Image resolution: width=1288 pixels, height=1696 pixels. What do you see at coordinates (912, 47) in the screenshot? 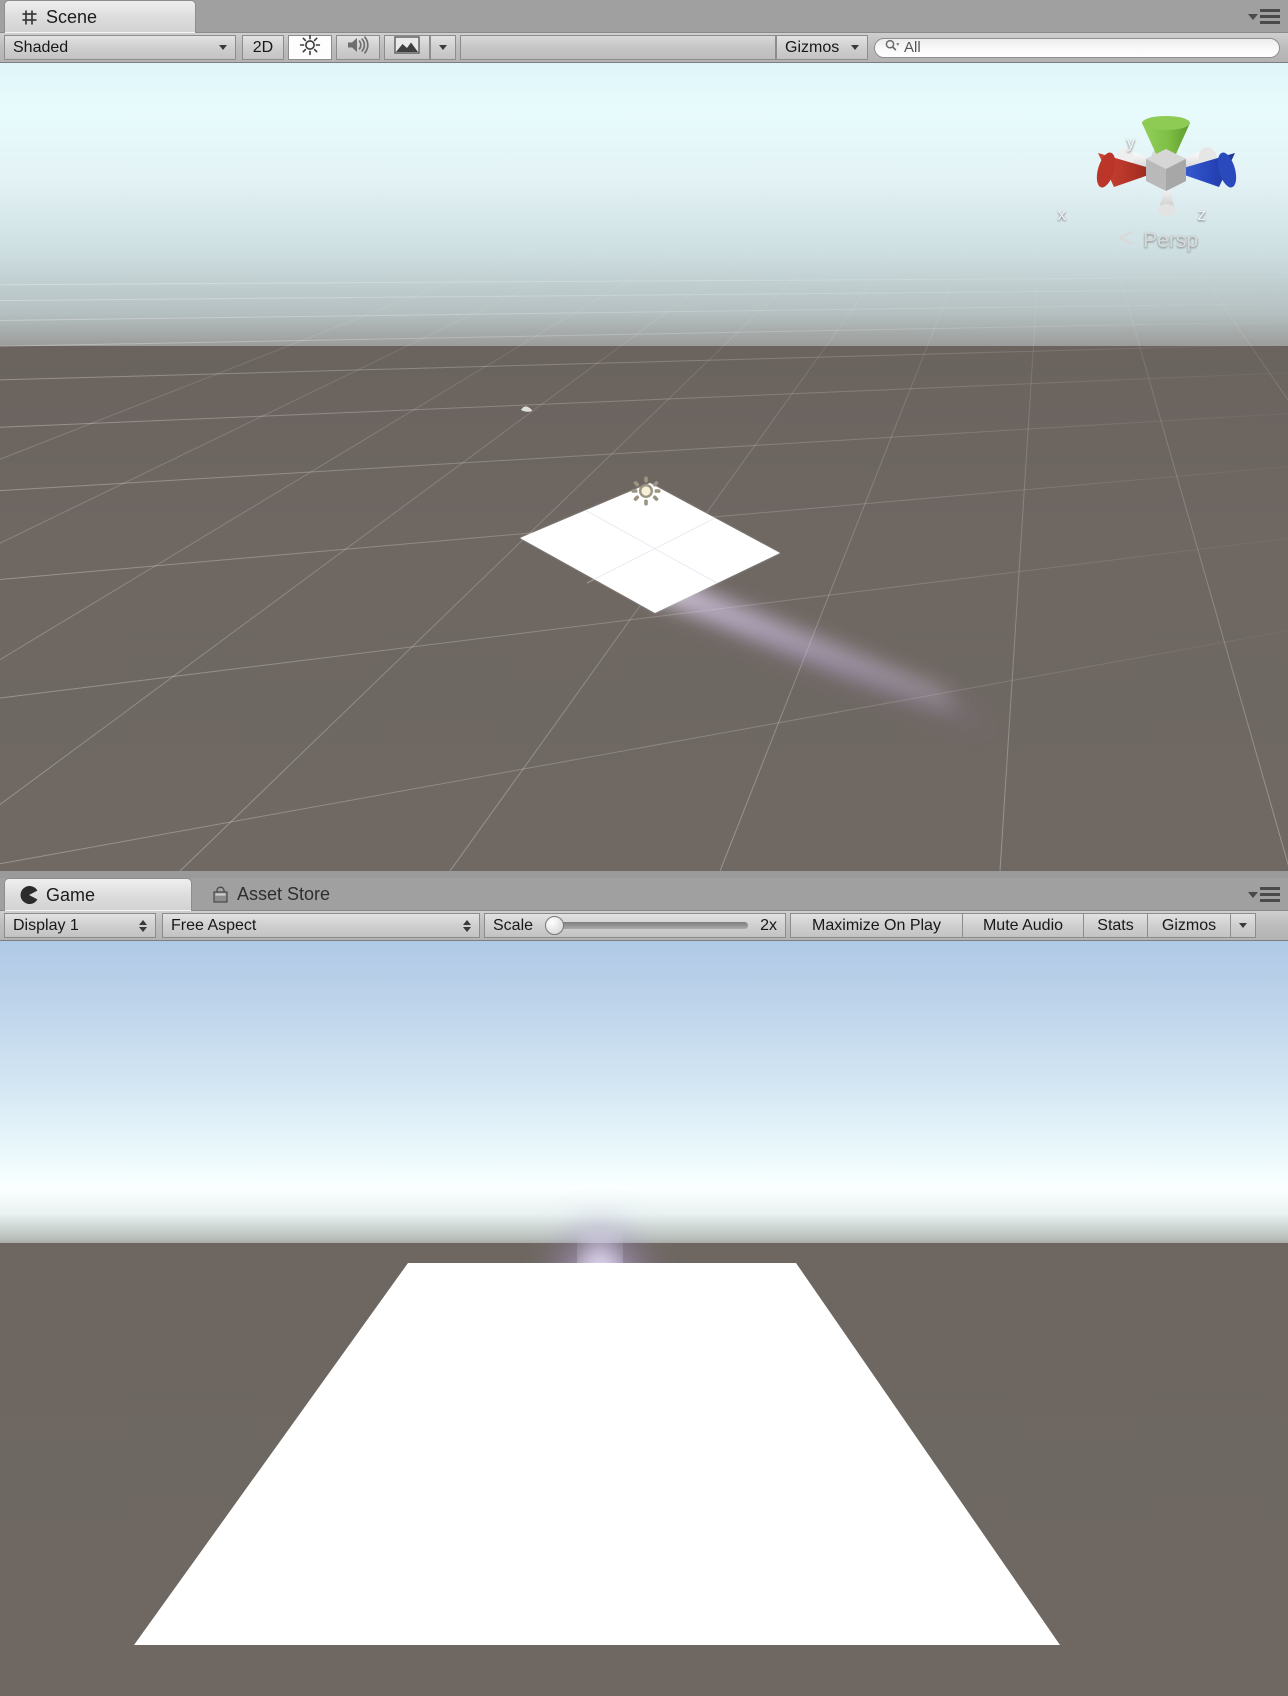
I see `search-input-value: All` at bounding box center [912, 47].